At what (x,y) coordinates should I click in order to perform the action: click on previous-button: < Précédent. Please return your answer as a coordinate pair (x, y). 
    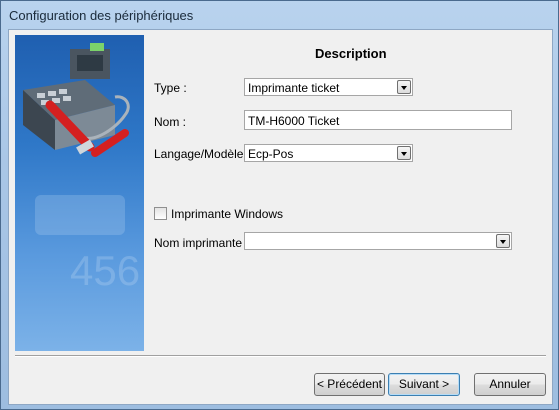
    Looking at the image, I should click on (349, 384).